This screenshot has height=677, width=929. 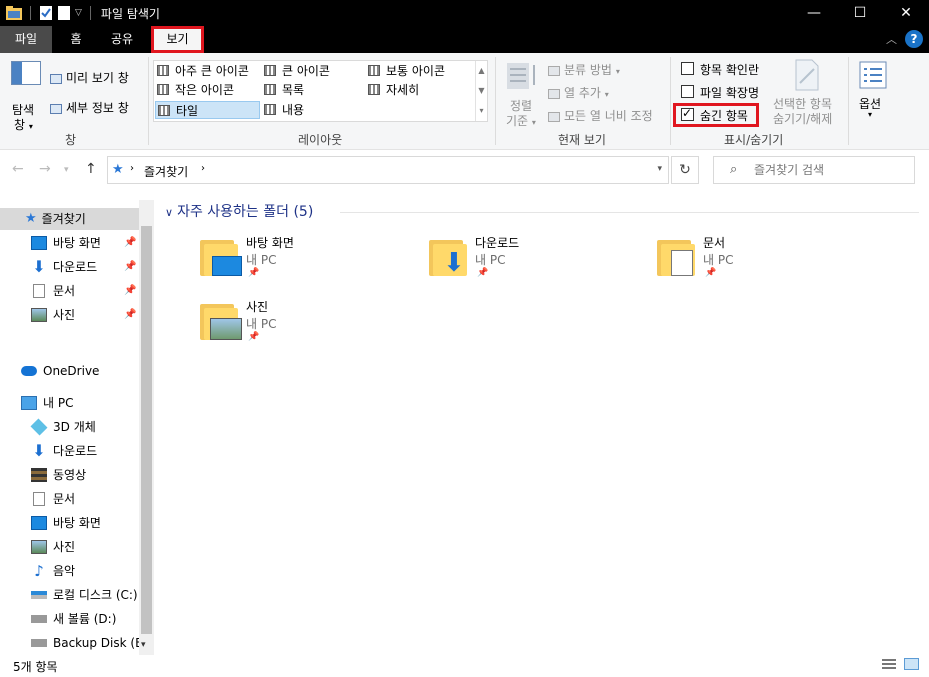 What do you see at coordinates (685, 170) in the screenshot?
I see `refresh-button: ↻` at bounding box center [685, 170].